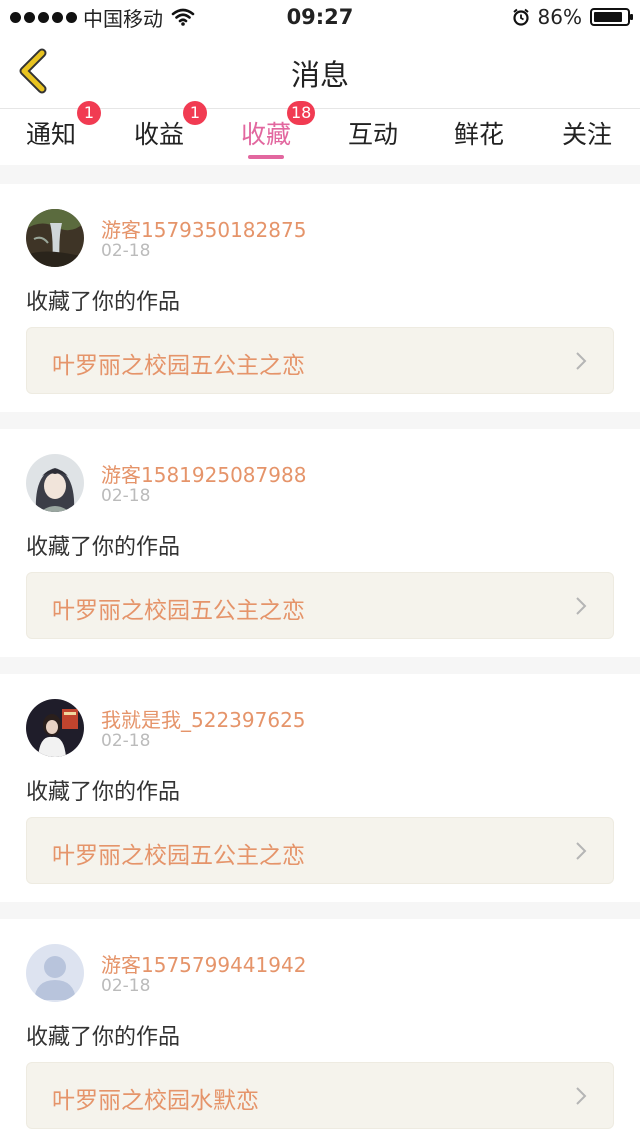 The width and height of the screenshot is (640, 1147). Describe the element at coordinates (155, 1101) in the screenshot. I see `work-title: 叶罗丽之校园水默恋` at that location.